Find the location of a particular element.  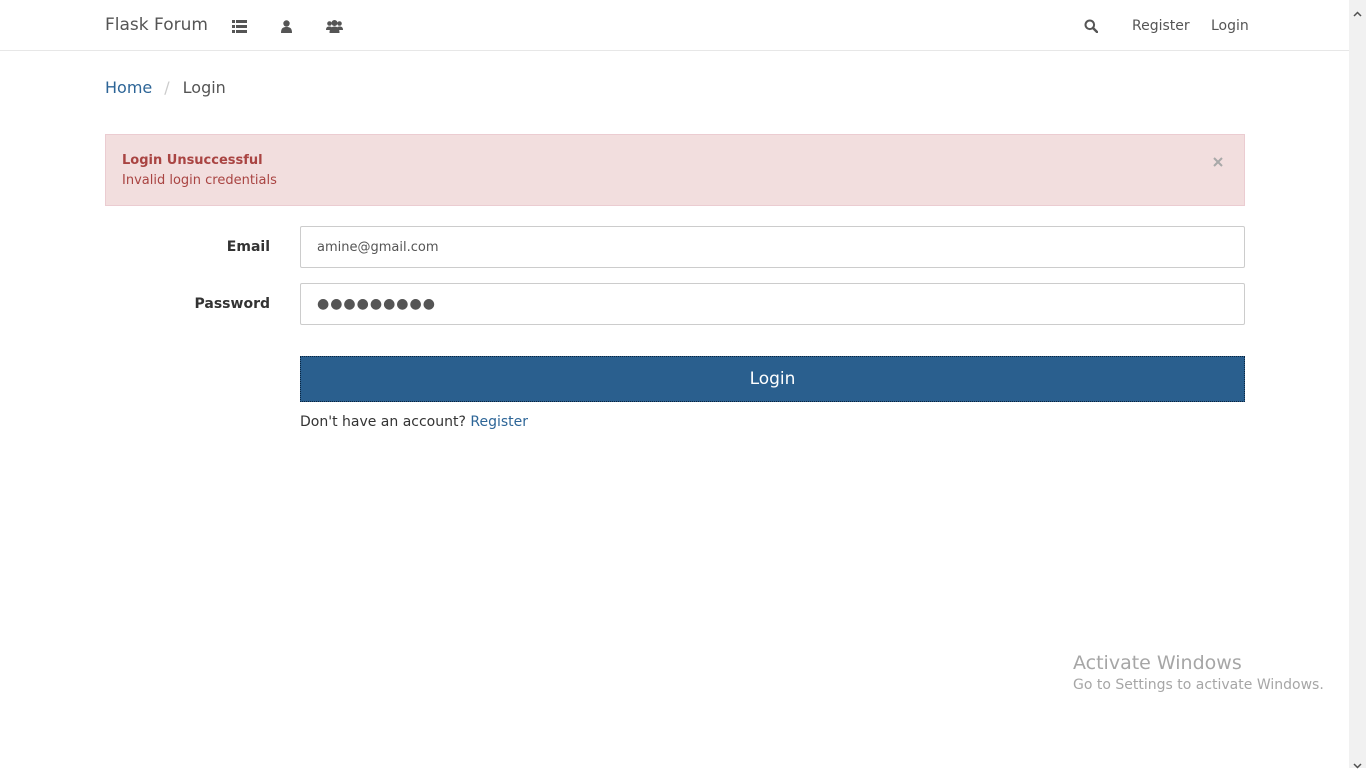

scroll-down-arrow-icon is located at coordinates (1357, 762).